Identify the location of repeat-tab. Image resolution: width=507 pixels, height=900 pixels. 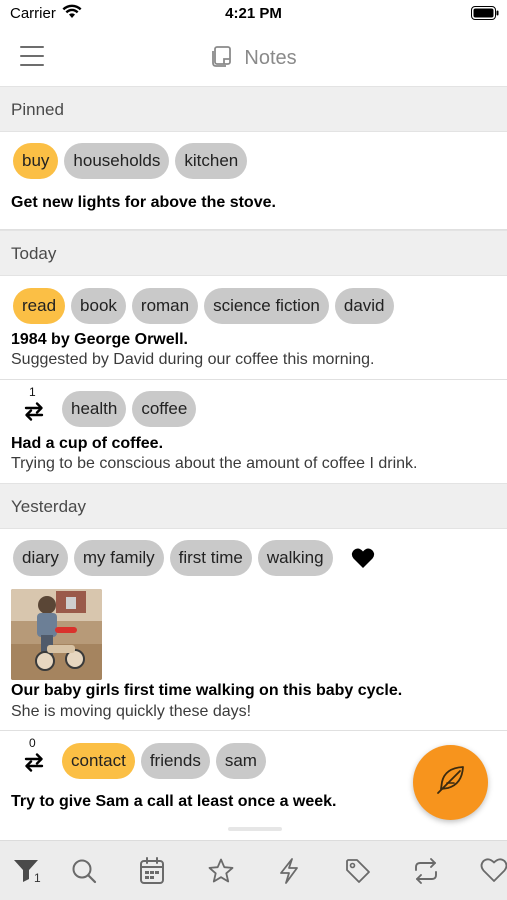
(427, 872).